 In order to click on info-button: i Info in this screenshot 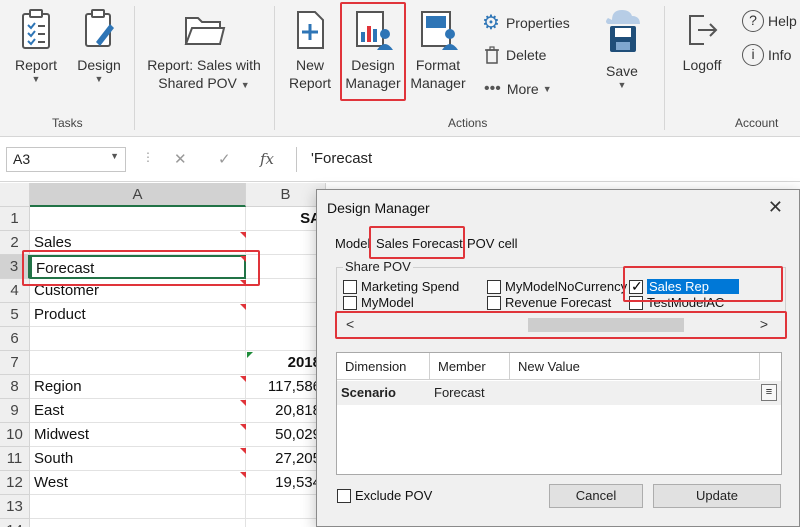, I will do `click(766, 55)`.